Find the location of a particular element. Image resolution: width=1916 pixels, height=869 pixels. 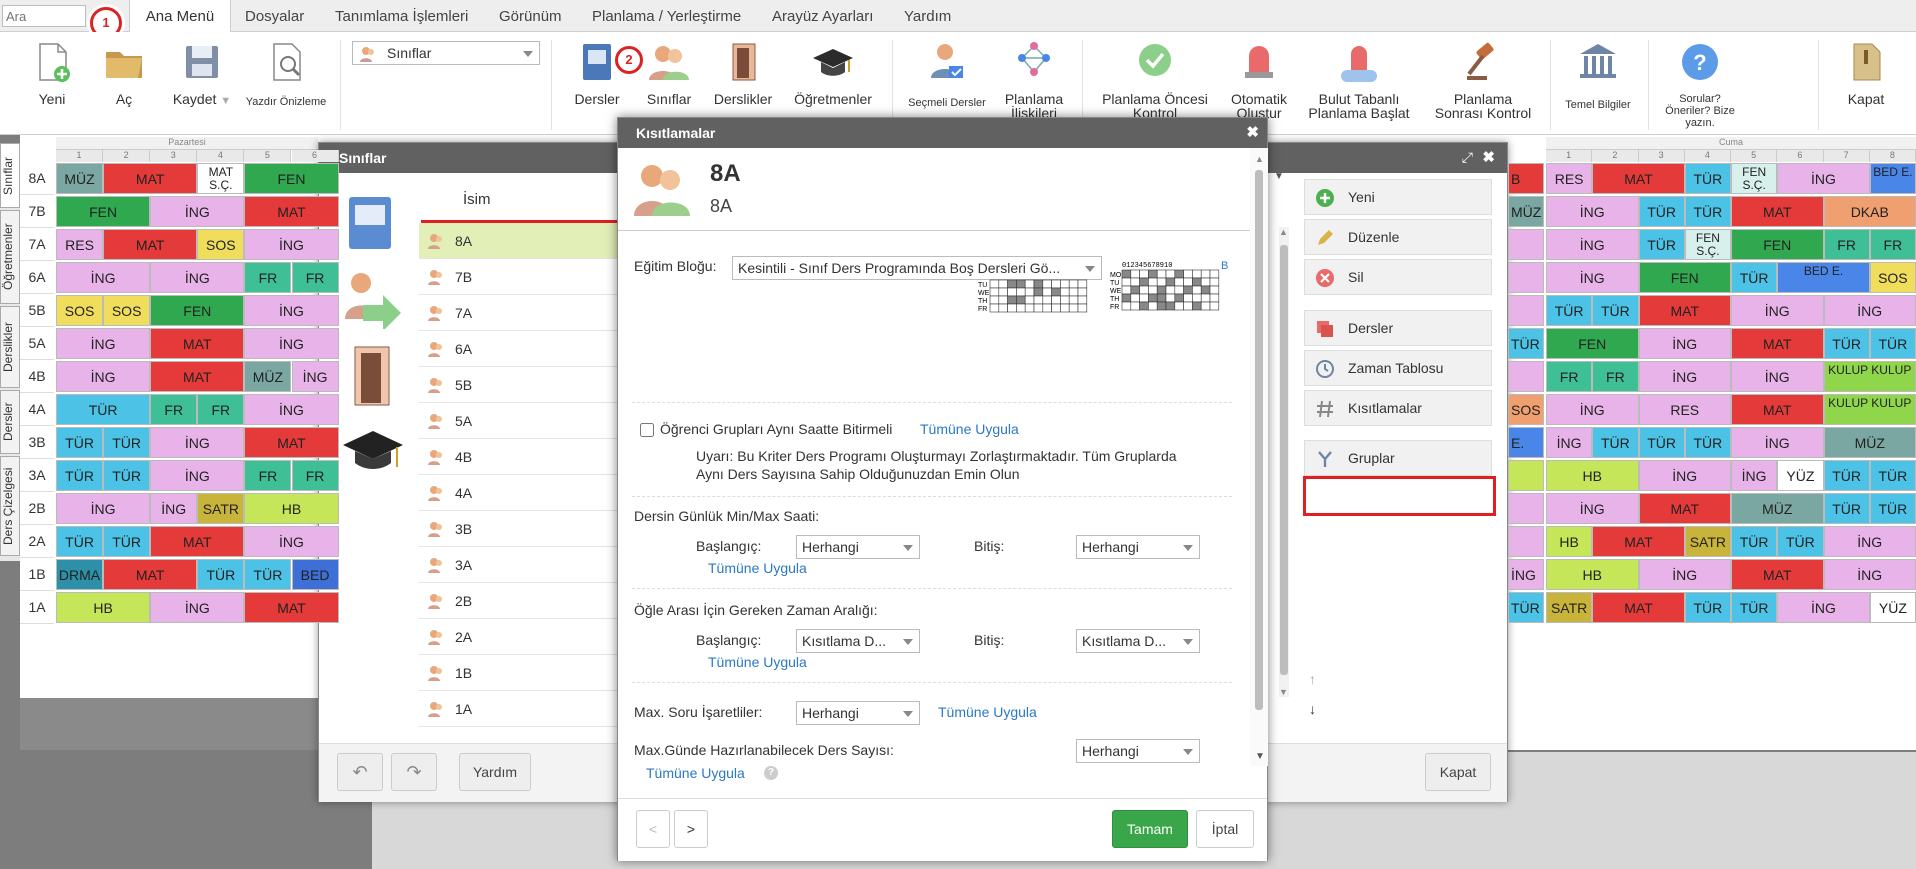

scrollbar-track: ▲ ▼ is located at coordinates (1284, 462).